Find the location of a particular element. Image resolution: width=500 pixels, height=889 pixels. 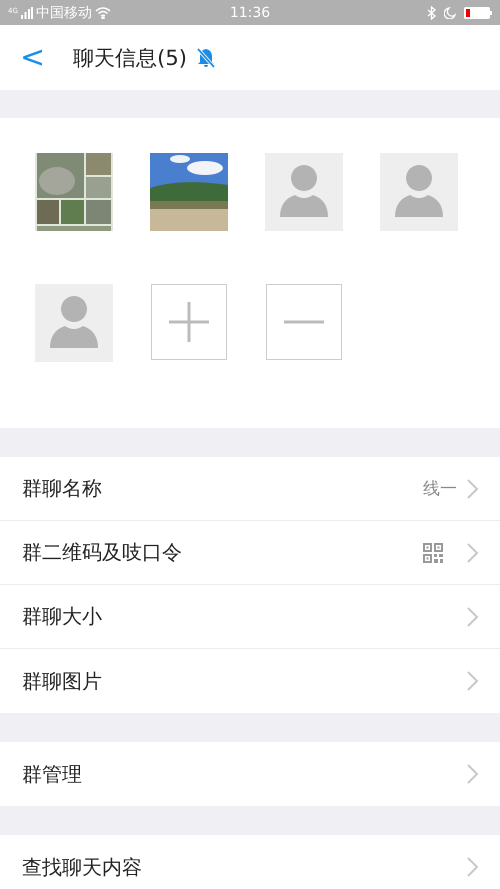

carrier-name: 中国移动 is located at coordinates (64, 13).